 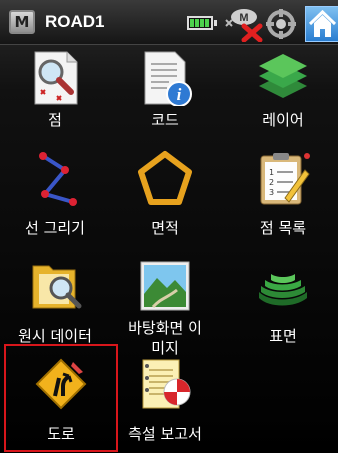 I want to click on menu-item-draw-line: 선 그리기, so click(x=55, y=194).